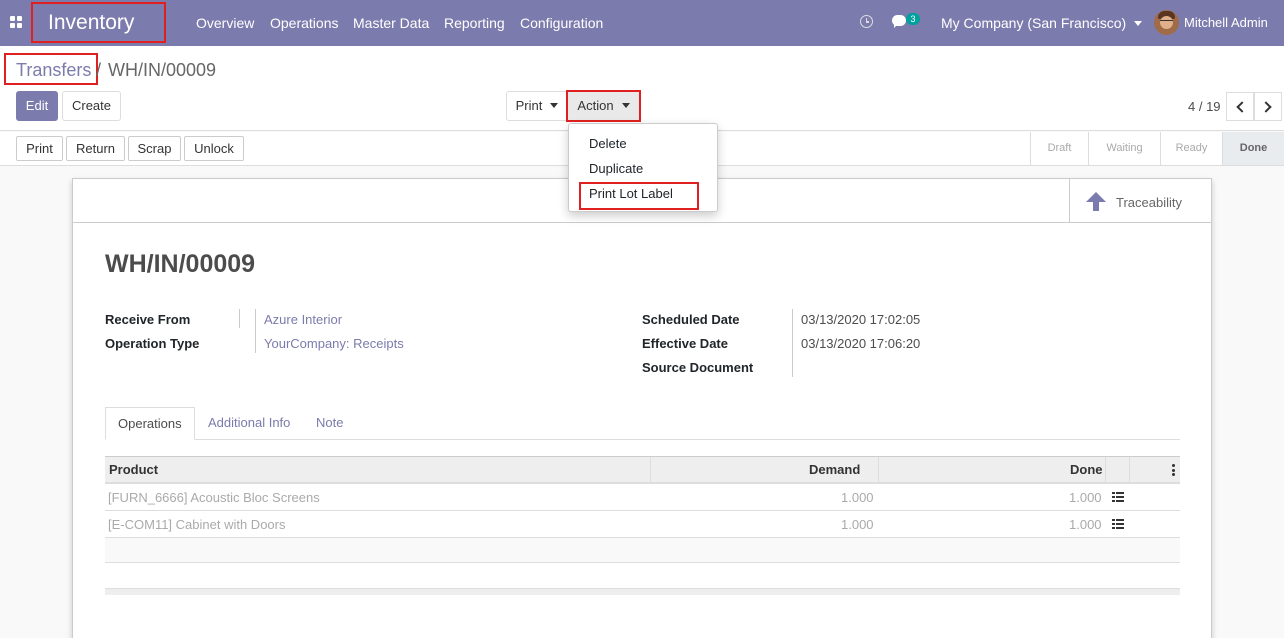 The image size is (1284, 638). Describe the element at coordinates (197, 524) in the screenshot. I see `row-product: [E-COM11] Cabinet with Doors` at that location.